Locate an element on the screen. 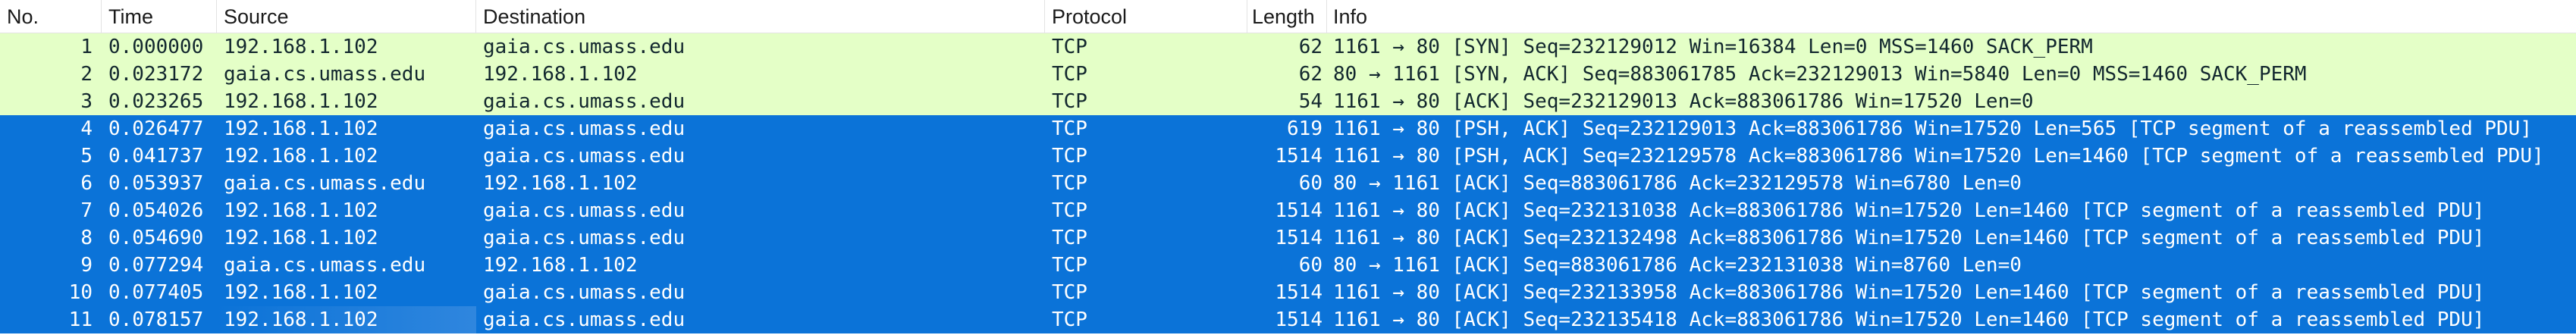  column-header-info: Info is located at coordinates (1951, 16).